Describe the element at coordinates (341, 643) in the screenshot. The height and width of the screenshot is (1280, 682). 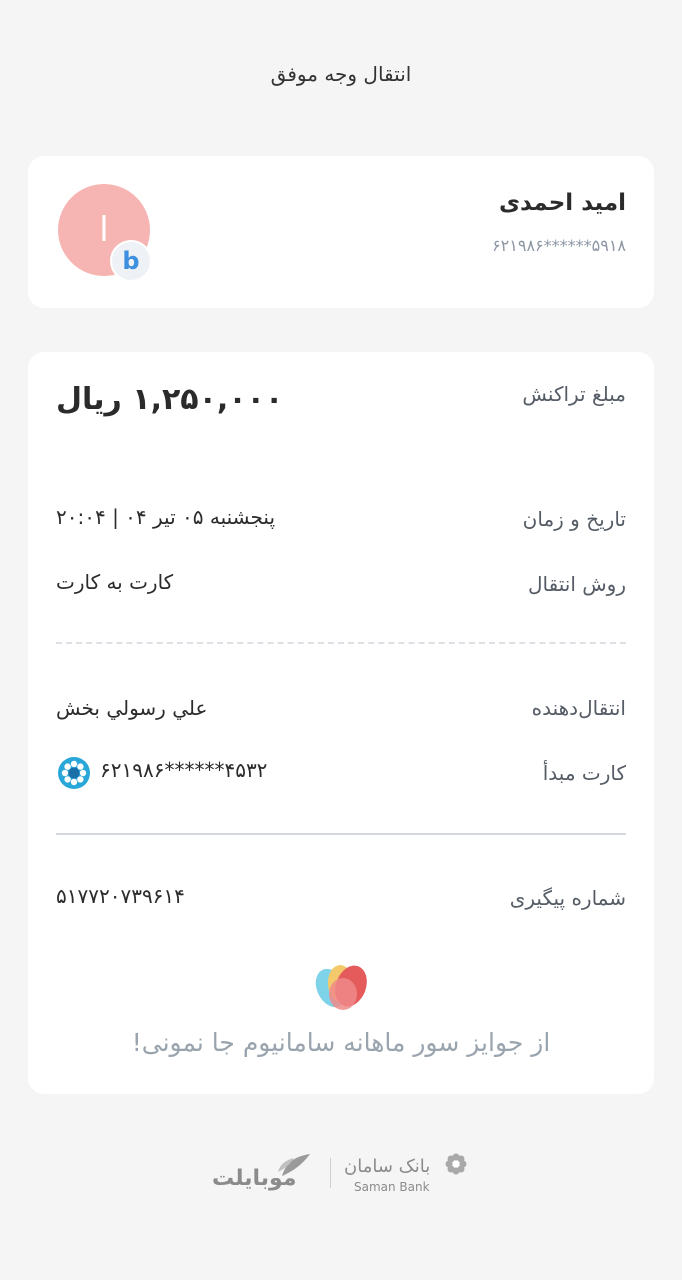
I see `dashed-divider` at that location.